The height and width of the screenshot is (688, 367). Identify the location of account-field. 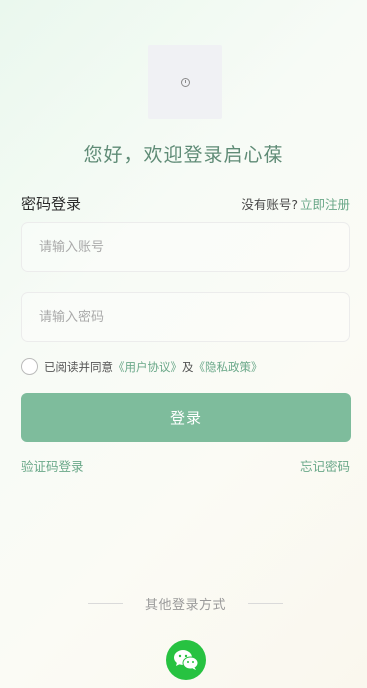
(185, 247).